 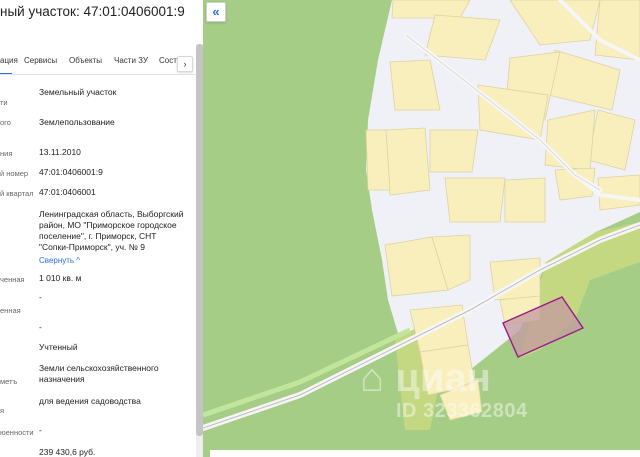 What do you see at coordinates (60, 278) in the screenshot?
I see `field-value-area: 1 010 кв. м` at bounding box center [60, 278].